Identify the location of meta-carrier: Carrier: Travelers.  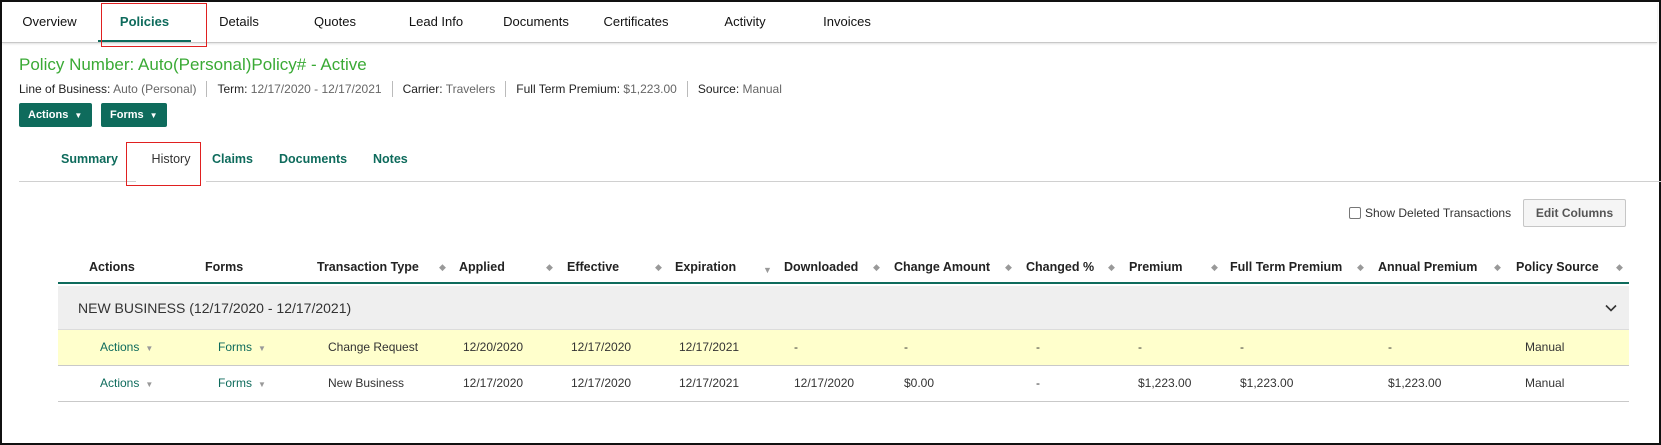
(448, 89).